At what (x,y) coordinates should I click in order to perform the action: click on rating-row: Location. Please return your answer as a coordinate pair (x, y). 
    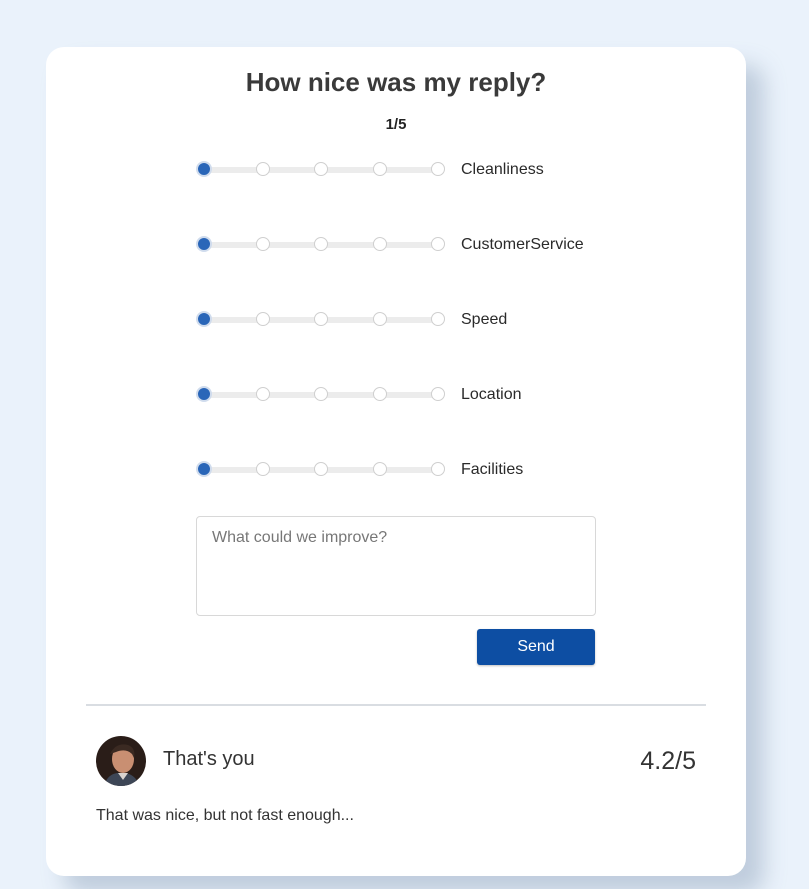
    Looking at the image, I should click on (406, 395).